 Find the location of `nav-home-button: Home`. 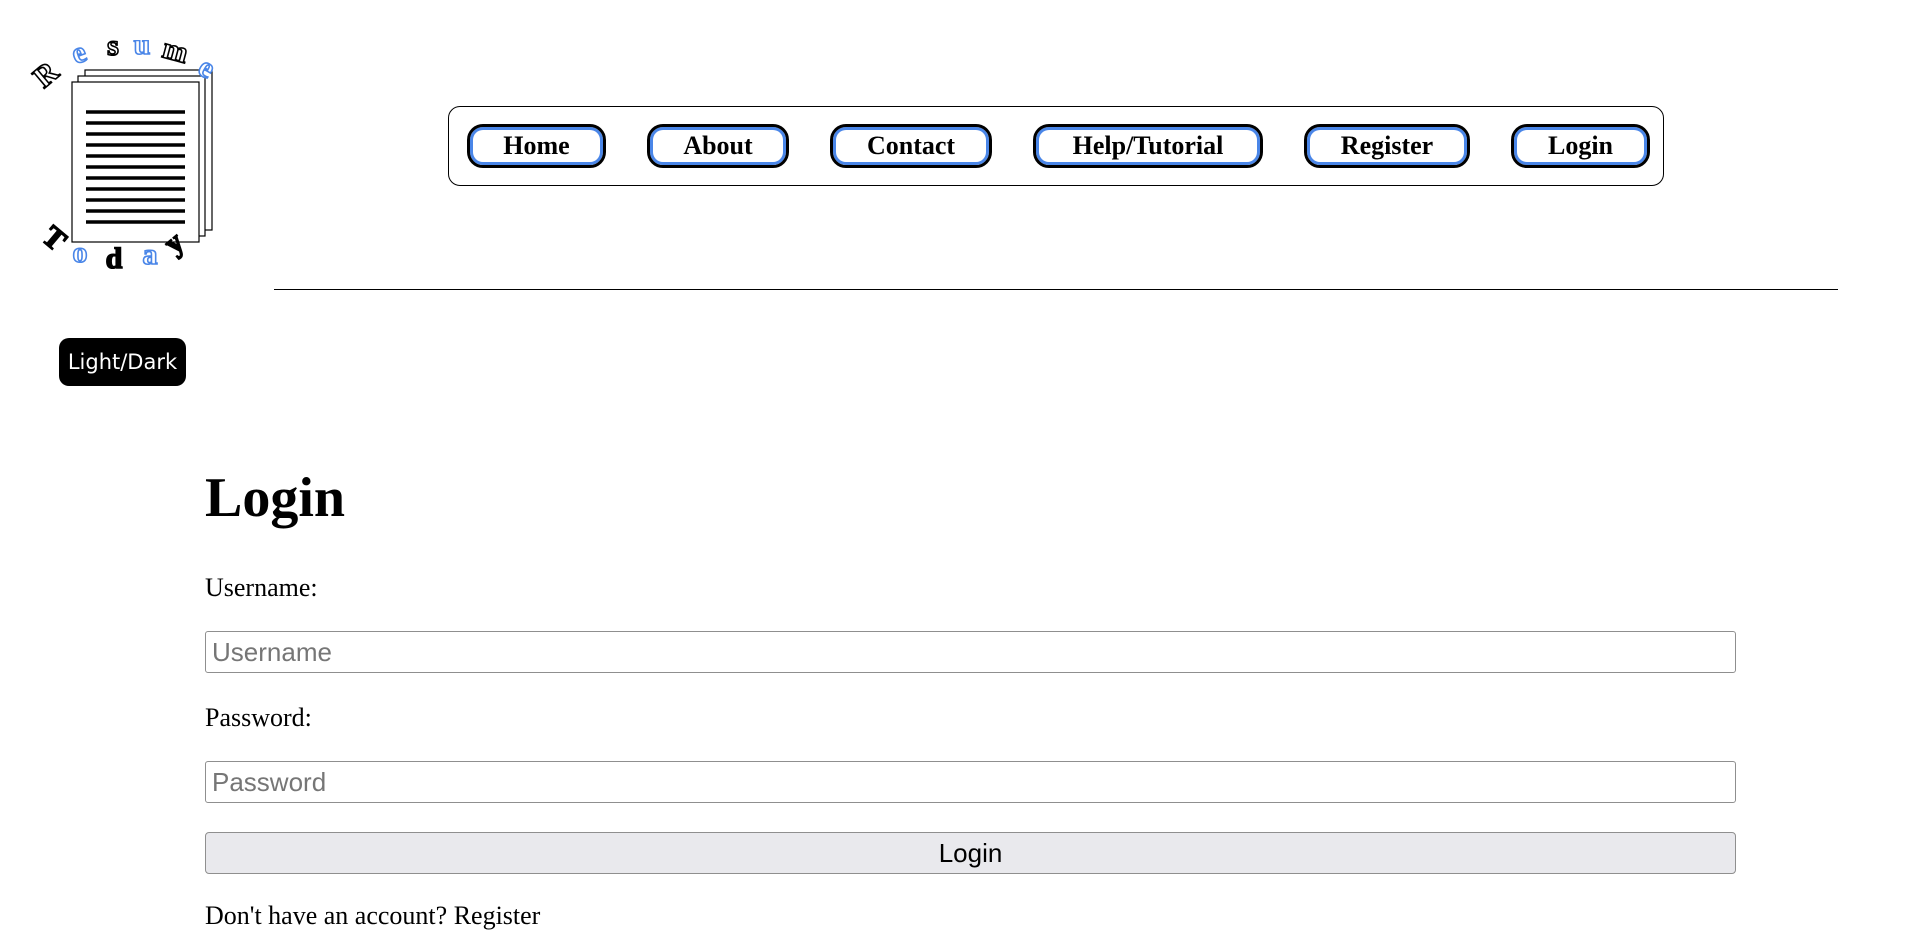

nav-home-button: Home is located at coordinates (536, 146).